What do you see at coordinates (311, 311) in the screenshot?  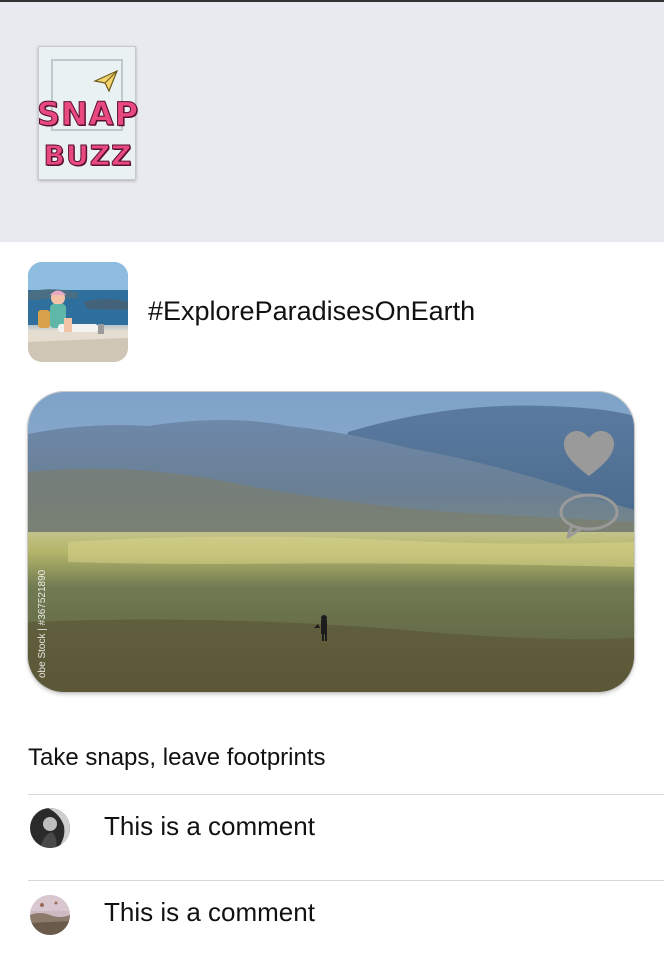 I see `post-hashtag: #ExploreParadisesOnEarth` at bounding box center [311, 311].